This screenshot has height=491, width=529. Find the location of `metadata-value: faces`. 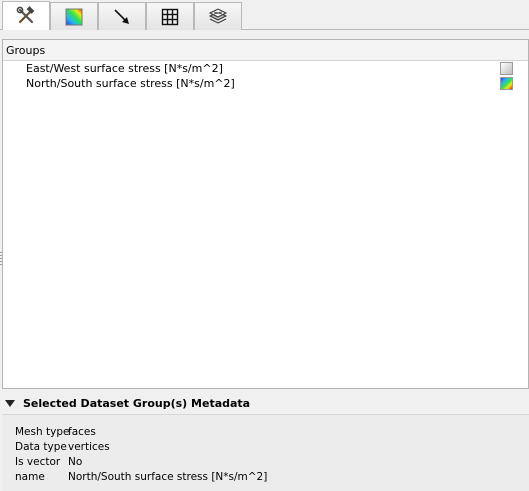

metadata-value: faces is located at coordinates (82, 432).